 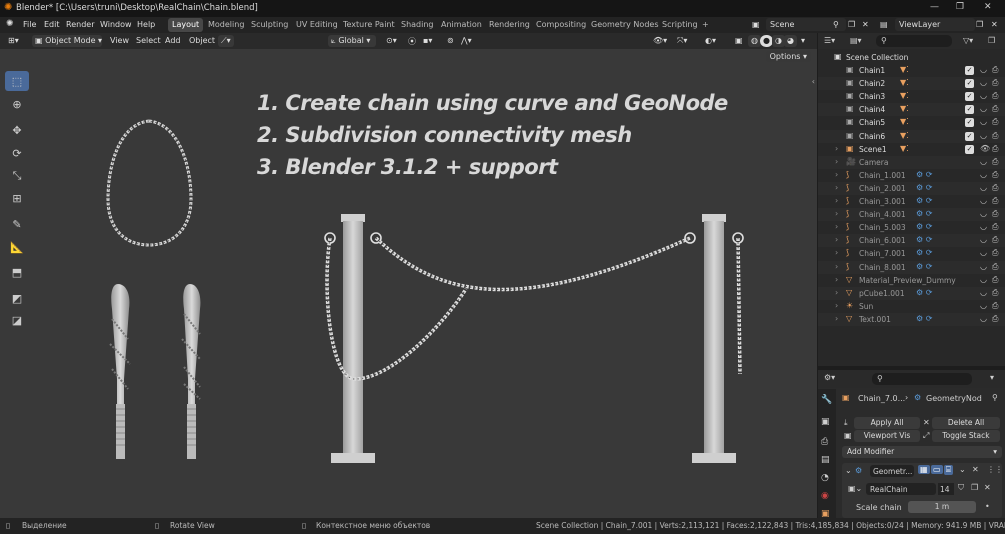 I want to click on display-mode-icon: ▤▾, so click(x=856, y=40).